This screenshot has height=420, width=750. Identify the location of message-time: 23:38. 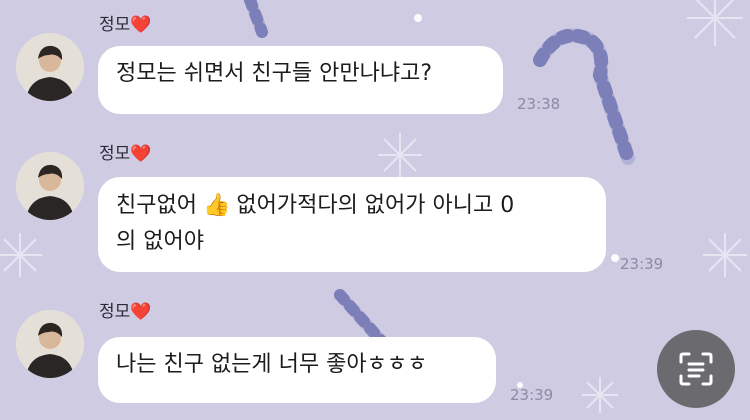
(539, 104).